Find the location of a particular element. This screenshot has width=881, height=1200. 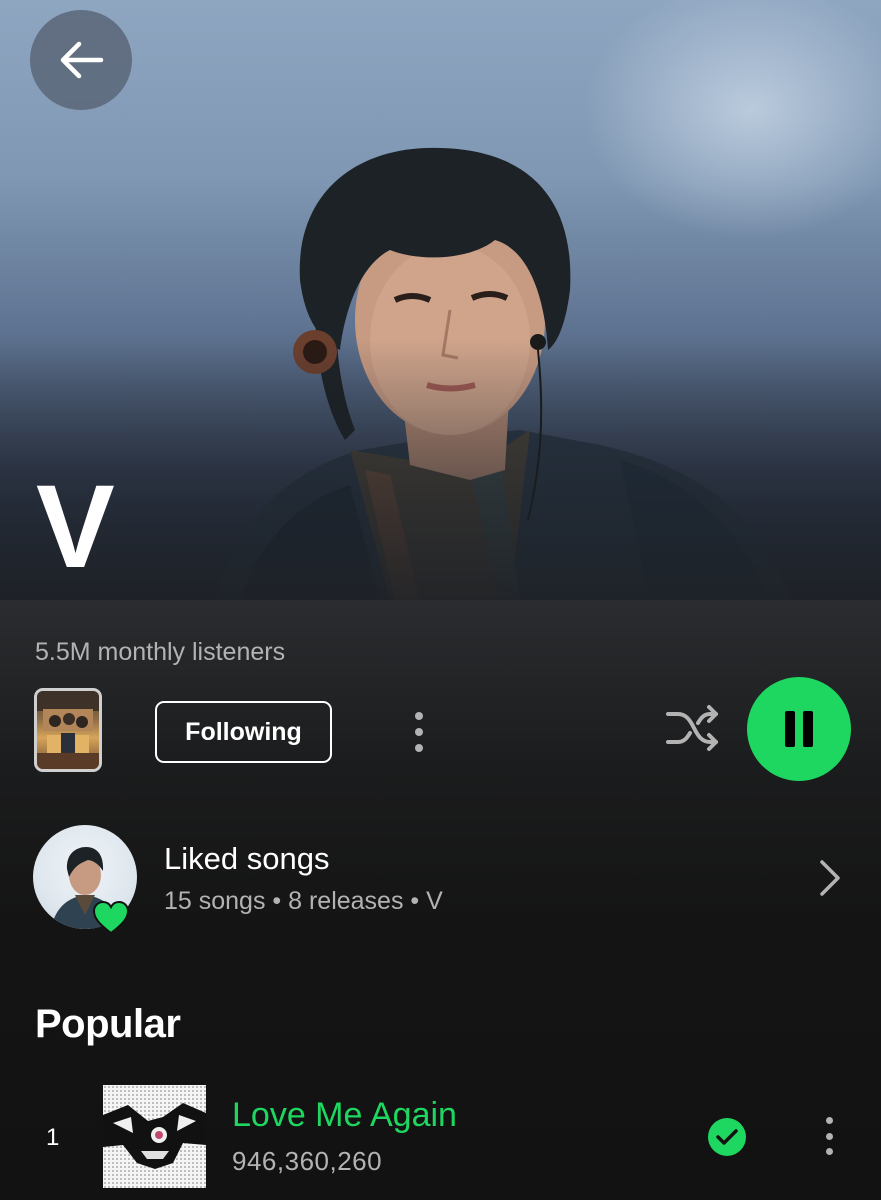

liked-songs-subtitle: 15 songs • 8 releases • V is located at coordinates (303, 901).